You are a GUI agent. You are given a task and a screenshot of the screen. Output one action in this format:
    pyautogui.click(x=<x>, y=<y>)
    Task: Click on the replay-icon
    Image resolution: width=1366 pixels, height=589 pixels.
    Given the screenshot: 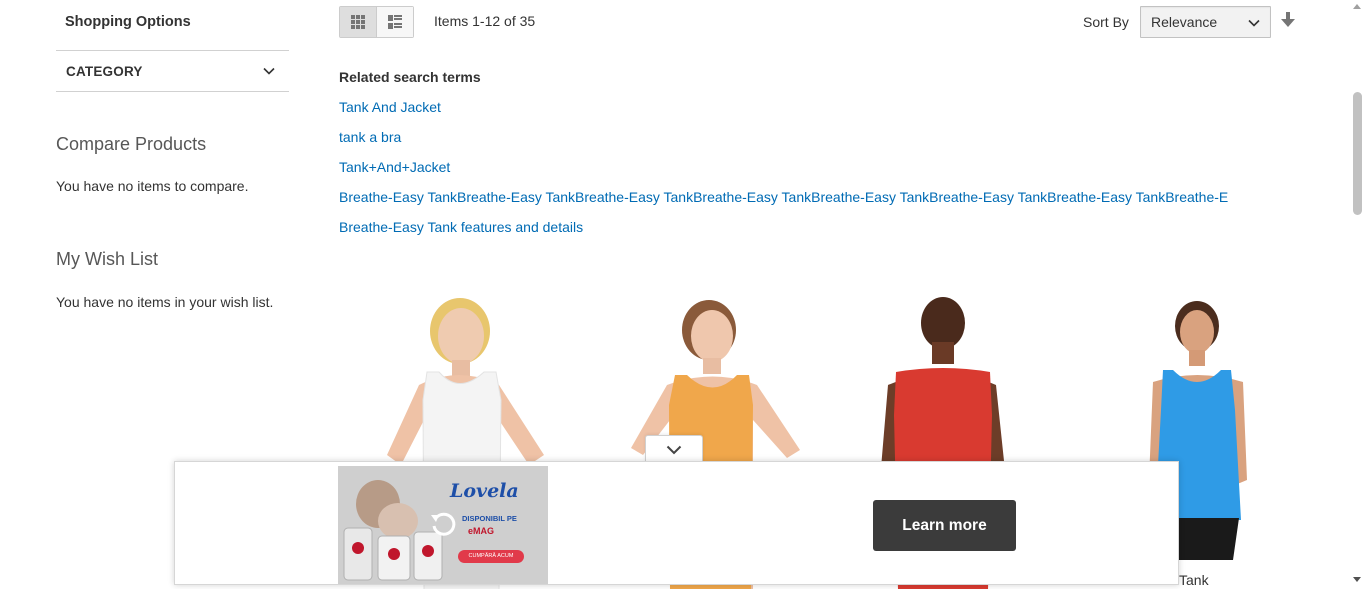 What is the action you would take?
    pyautogui.click(x=443, y=525)
    